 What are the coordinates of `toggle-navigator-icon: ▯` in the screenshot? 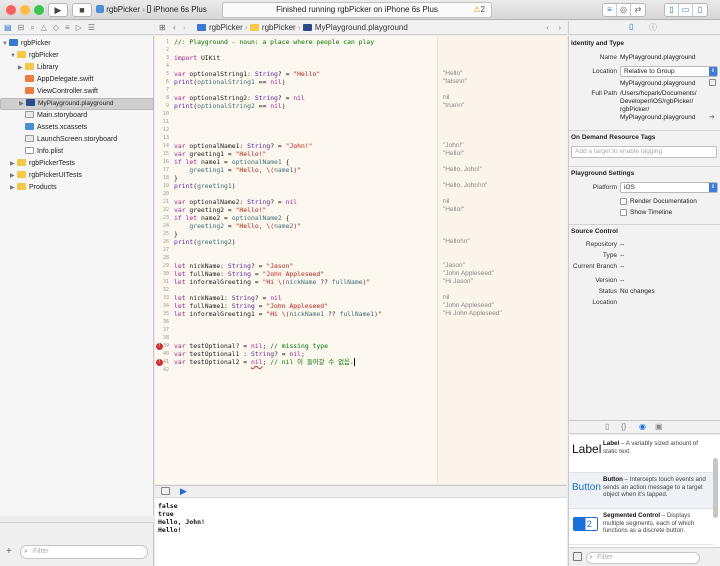 It's located at (672, 10).